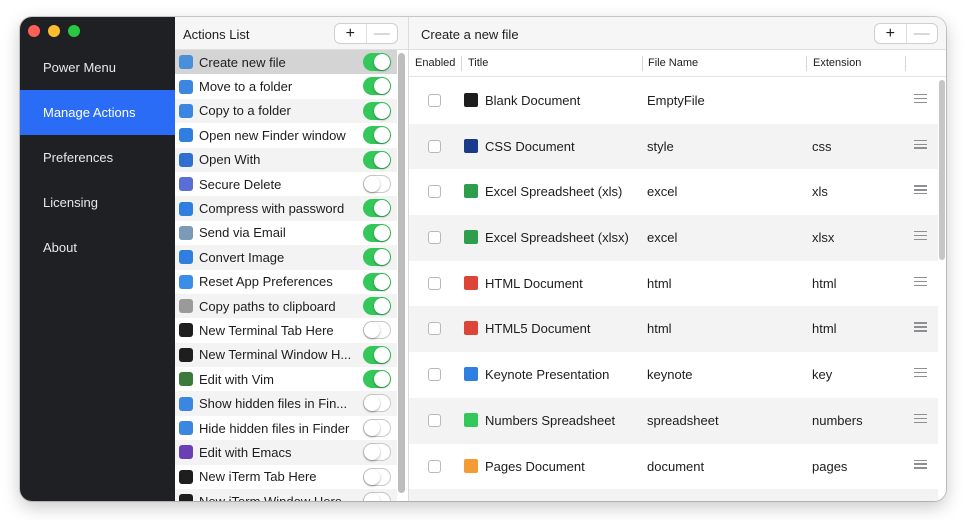 Image resolution: width=965 pixels, height=520 pixels. What do you see at coordinates (822, 375) in the screenshot?
I see `cell-extension: key` at bounding box center [822, 375].